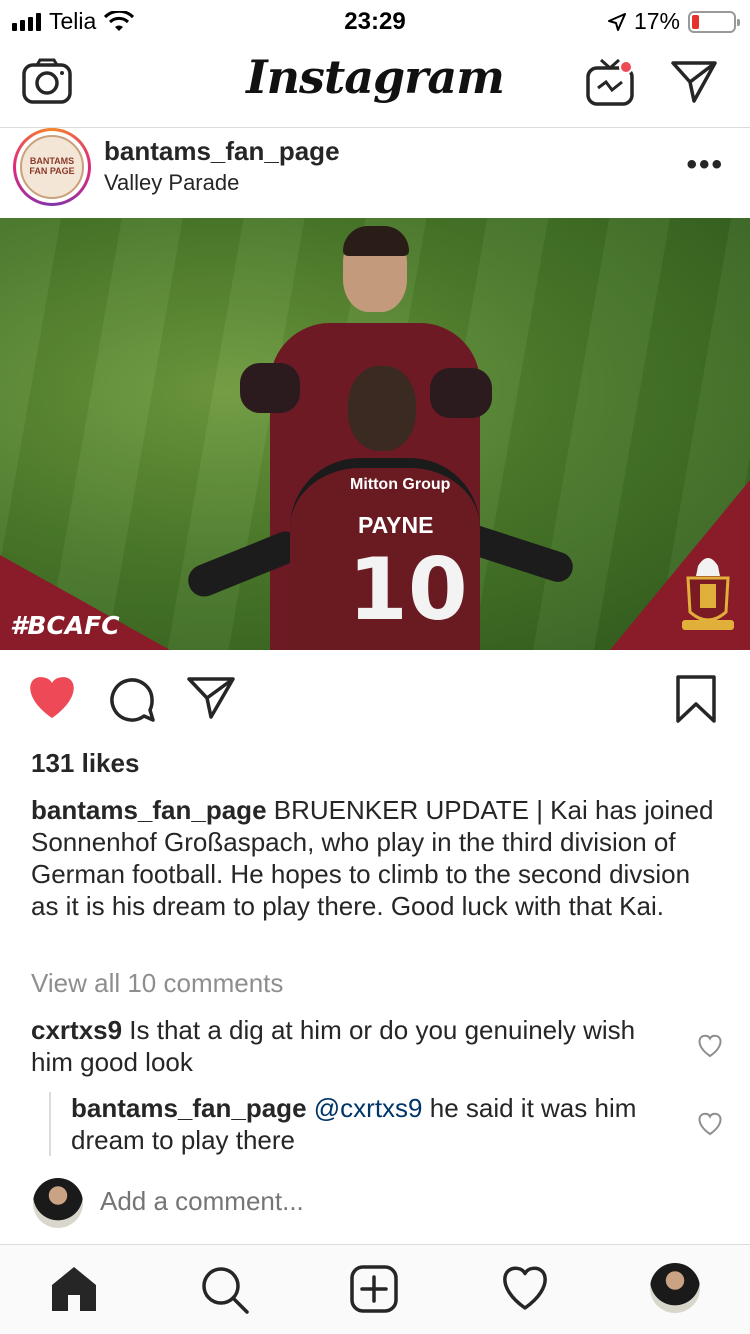  What do you see at coordinates (85, 763) in the screenshot?
I see `likes-count: 131 likes` at bounding box center [85, 763].